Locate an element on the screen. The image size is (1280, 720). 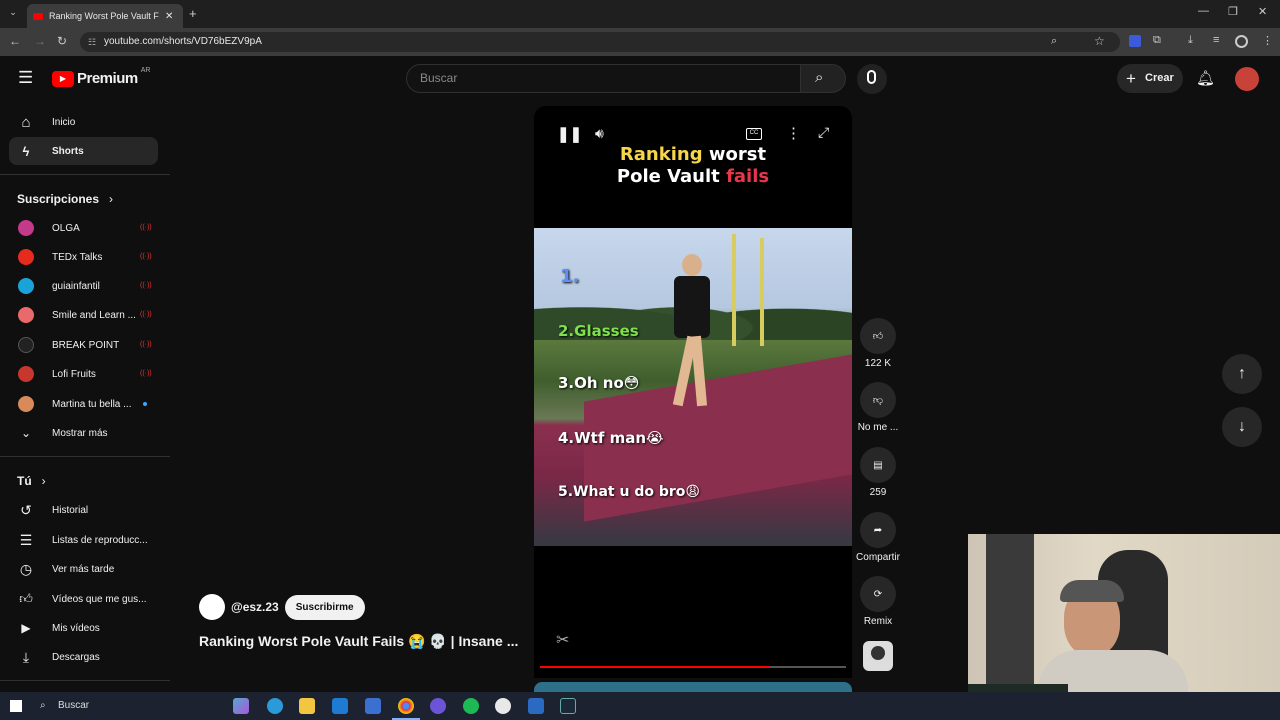
restore-icon: ❐ is located at coordinates (1233, 11).